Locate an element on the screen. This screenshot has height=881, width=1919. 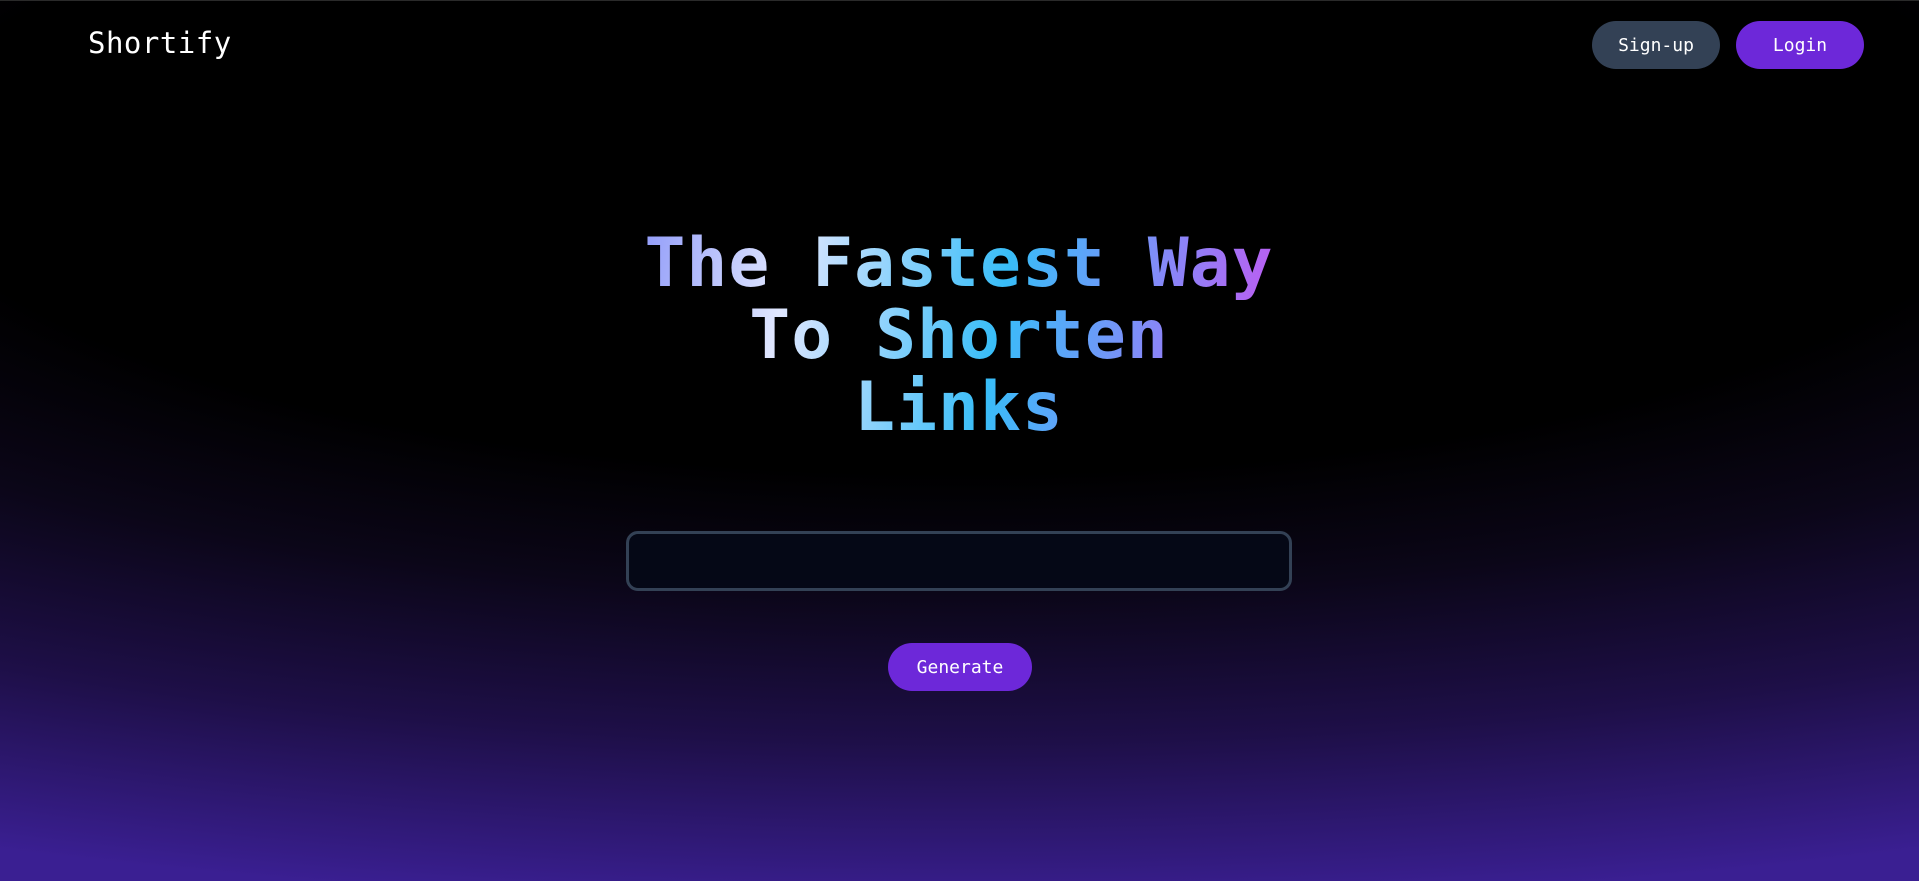
signup-button: Sign-up is located at coordinates (1656, 45).